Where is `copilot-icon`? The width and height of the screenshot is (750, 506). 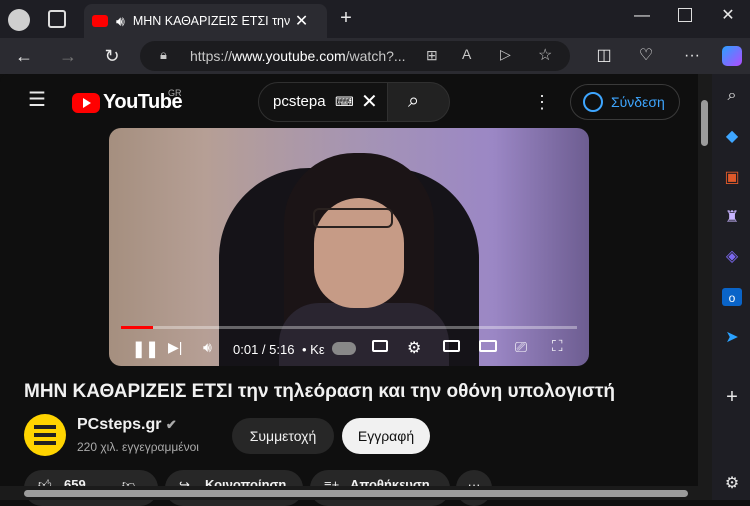
copilot-icon is located at coordinates (732, 56).